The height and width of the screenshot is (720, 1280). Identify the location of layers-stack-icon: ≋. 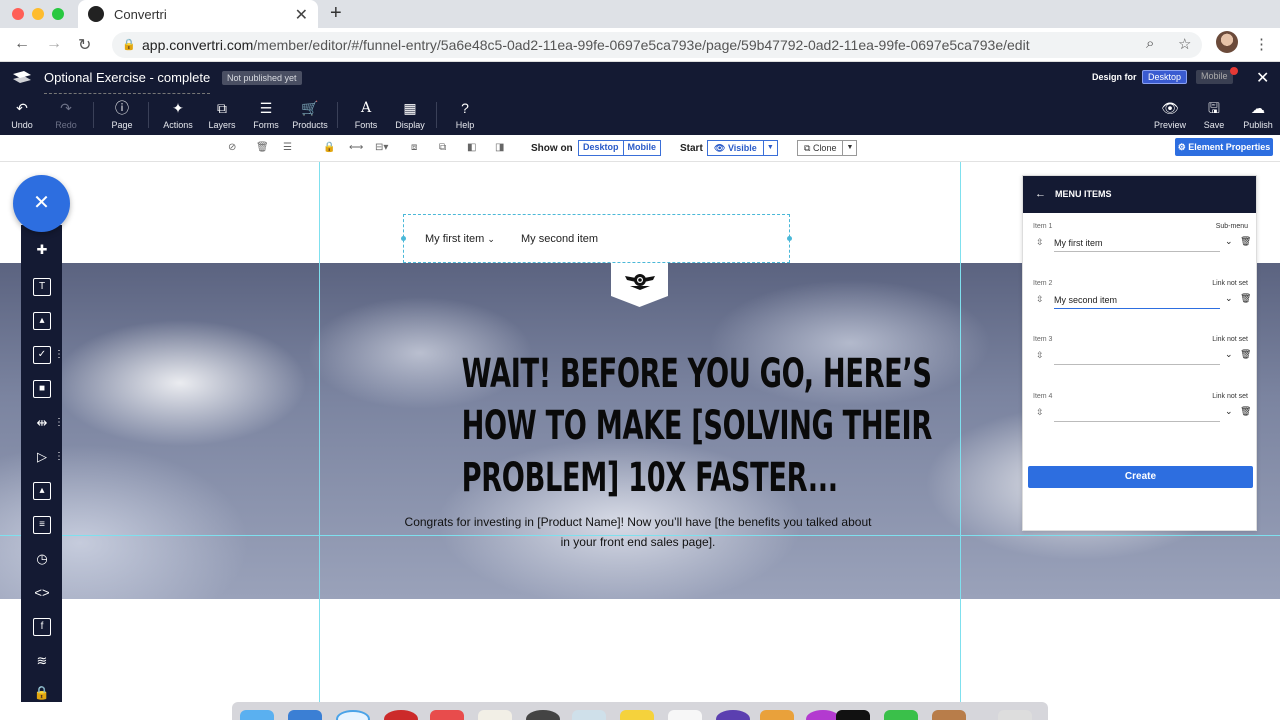
(42, 661).